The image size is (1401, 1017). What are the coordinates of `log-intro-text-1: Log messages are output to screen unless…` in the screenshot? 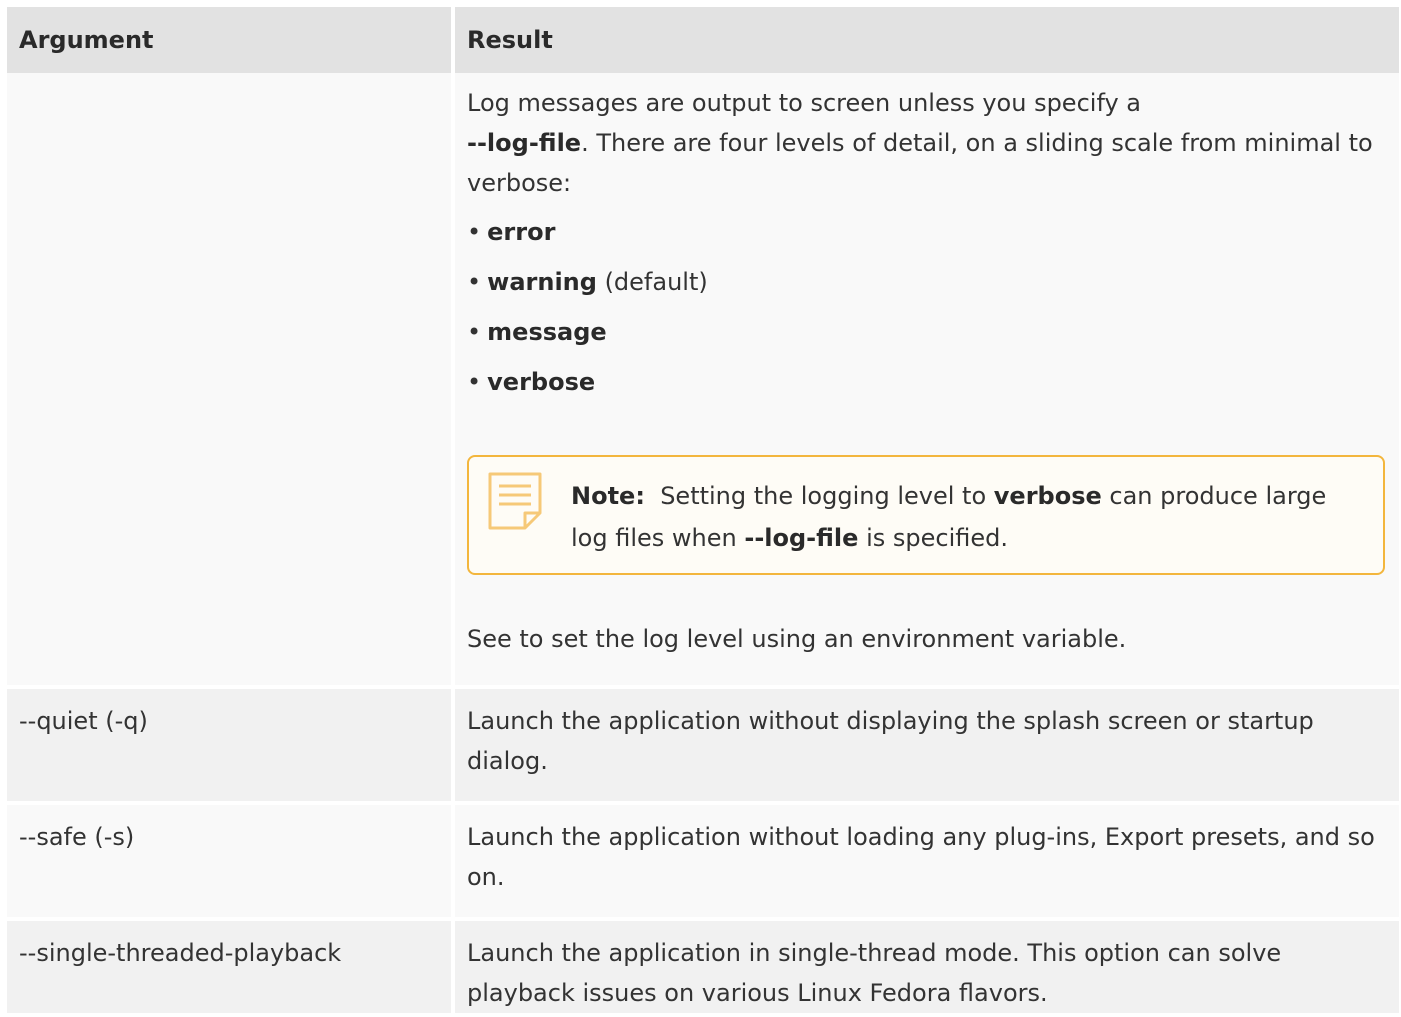 It's located at (804, 103).